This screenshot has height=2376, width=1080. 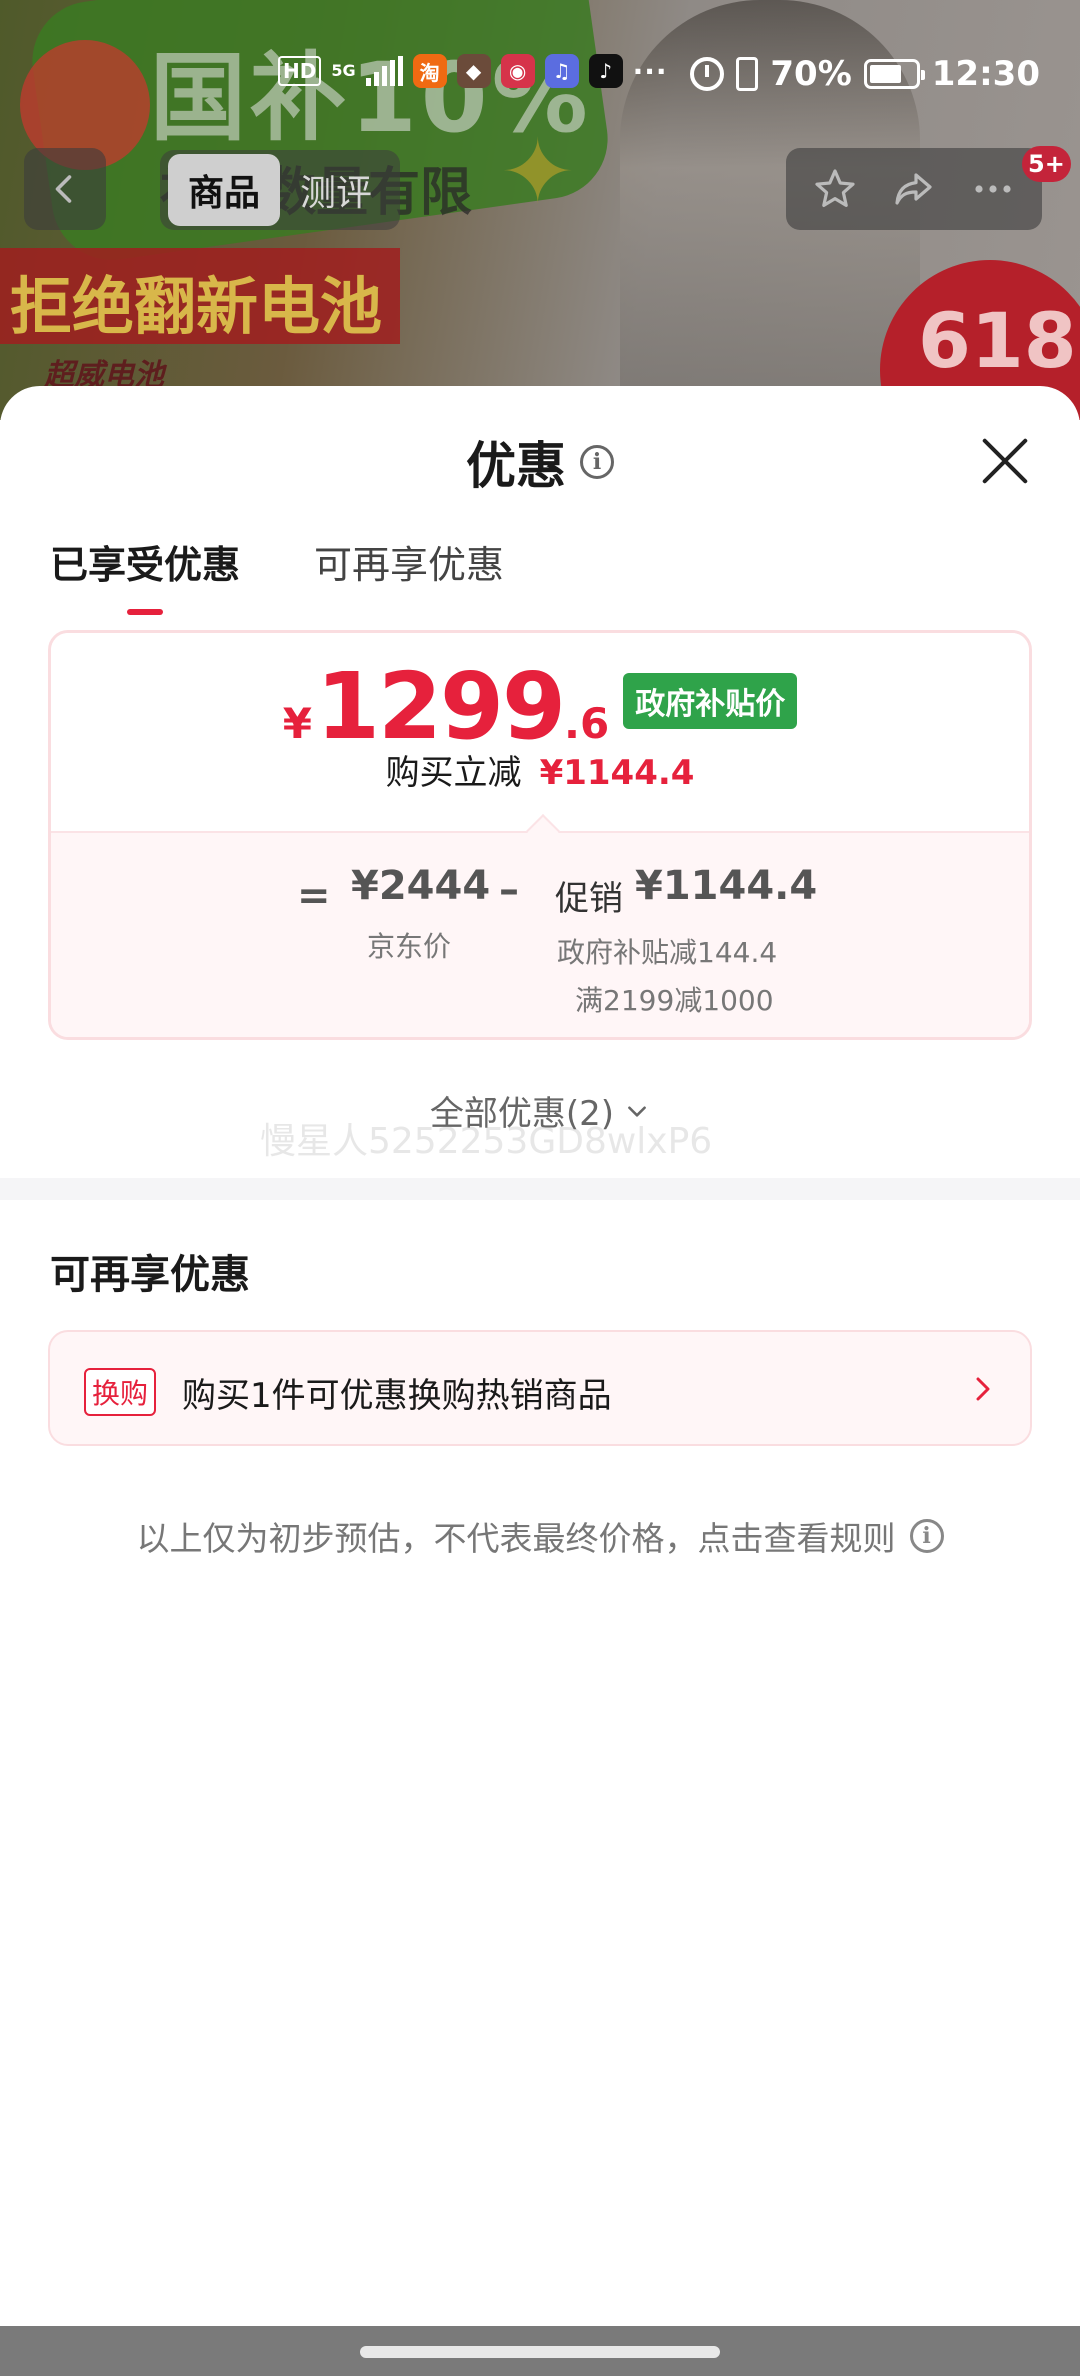 I want to click on promo-detail-threshold: 满2199减1000, so click(x=674, y=1000).